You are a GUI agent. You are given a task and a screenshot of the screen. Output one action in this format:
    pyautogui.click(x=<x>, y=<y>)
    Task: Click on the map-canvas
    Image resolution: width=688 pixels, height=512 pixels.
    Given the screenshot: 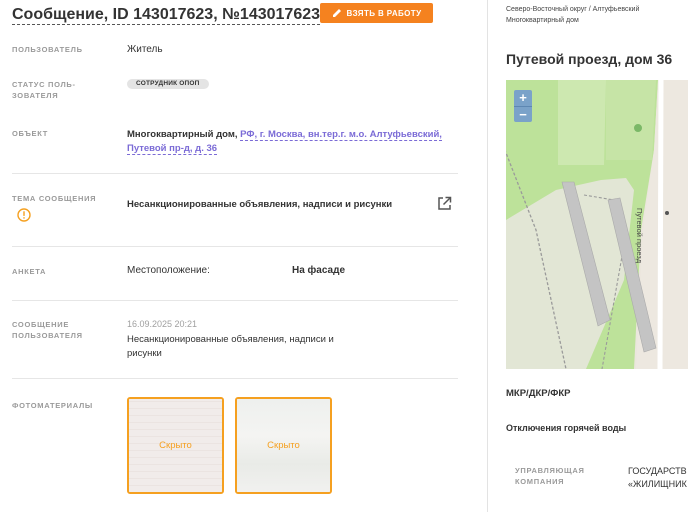 What is the action you would take?
    pyautogui.click(x=597, y=224)
    